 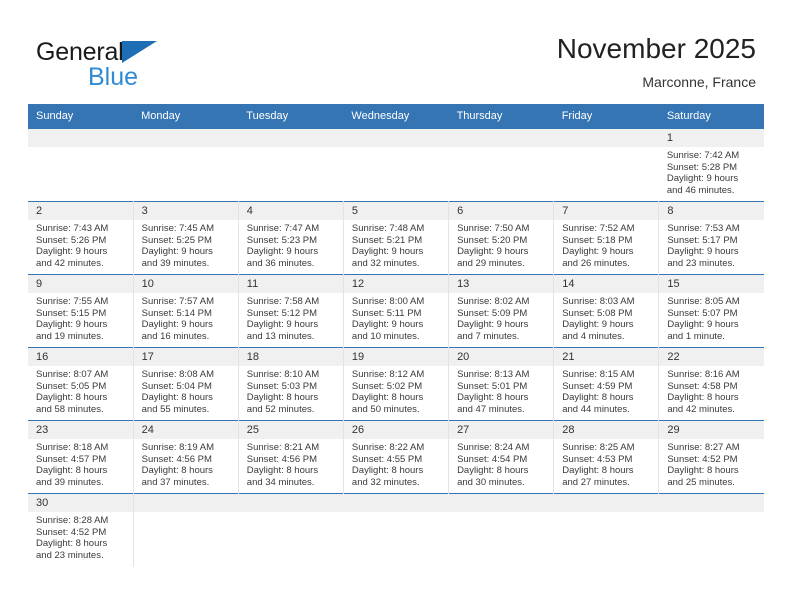 I want to click on general-blue-logo: General Blue, so click(x=126, y=64).